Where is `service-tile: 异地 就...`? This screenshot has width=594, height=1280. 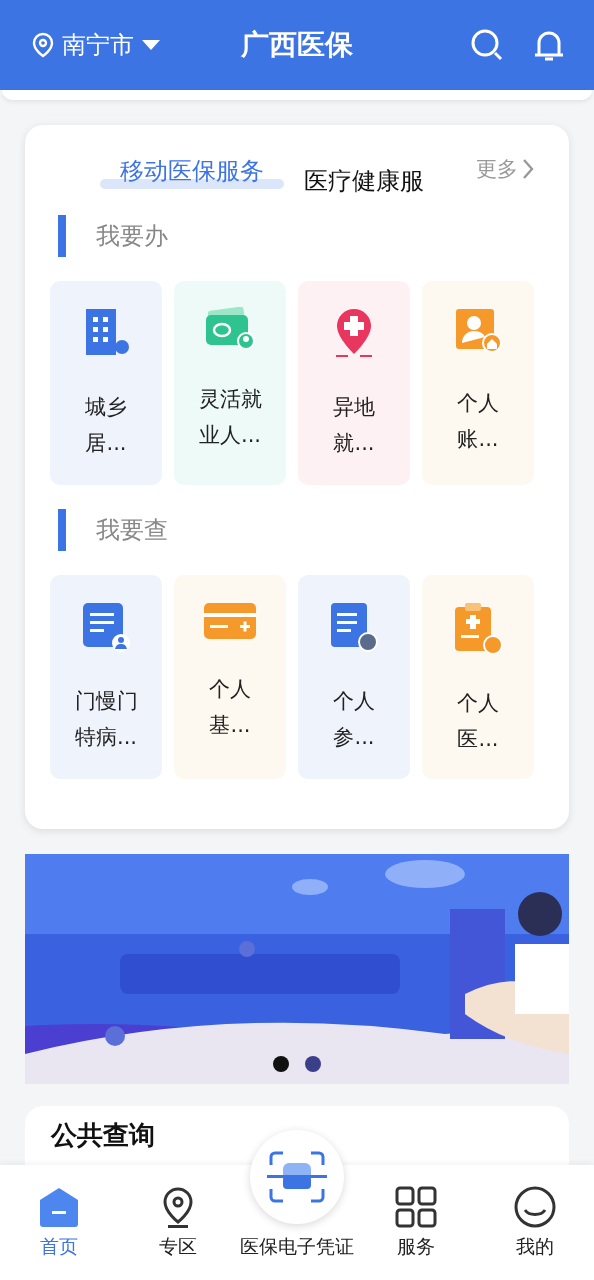
service-tile: 异地 就... is located at coordinates (354, 383).